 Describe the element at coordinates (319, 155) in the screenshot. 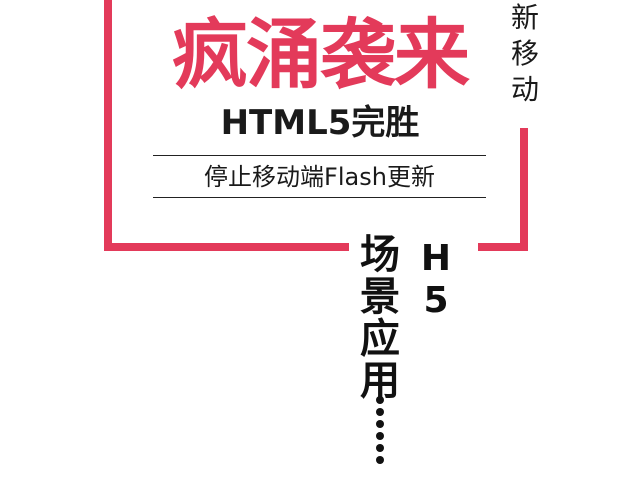

I see `divider-top` at that location.